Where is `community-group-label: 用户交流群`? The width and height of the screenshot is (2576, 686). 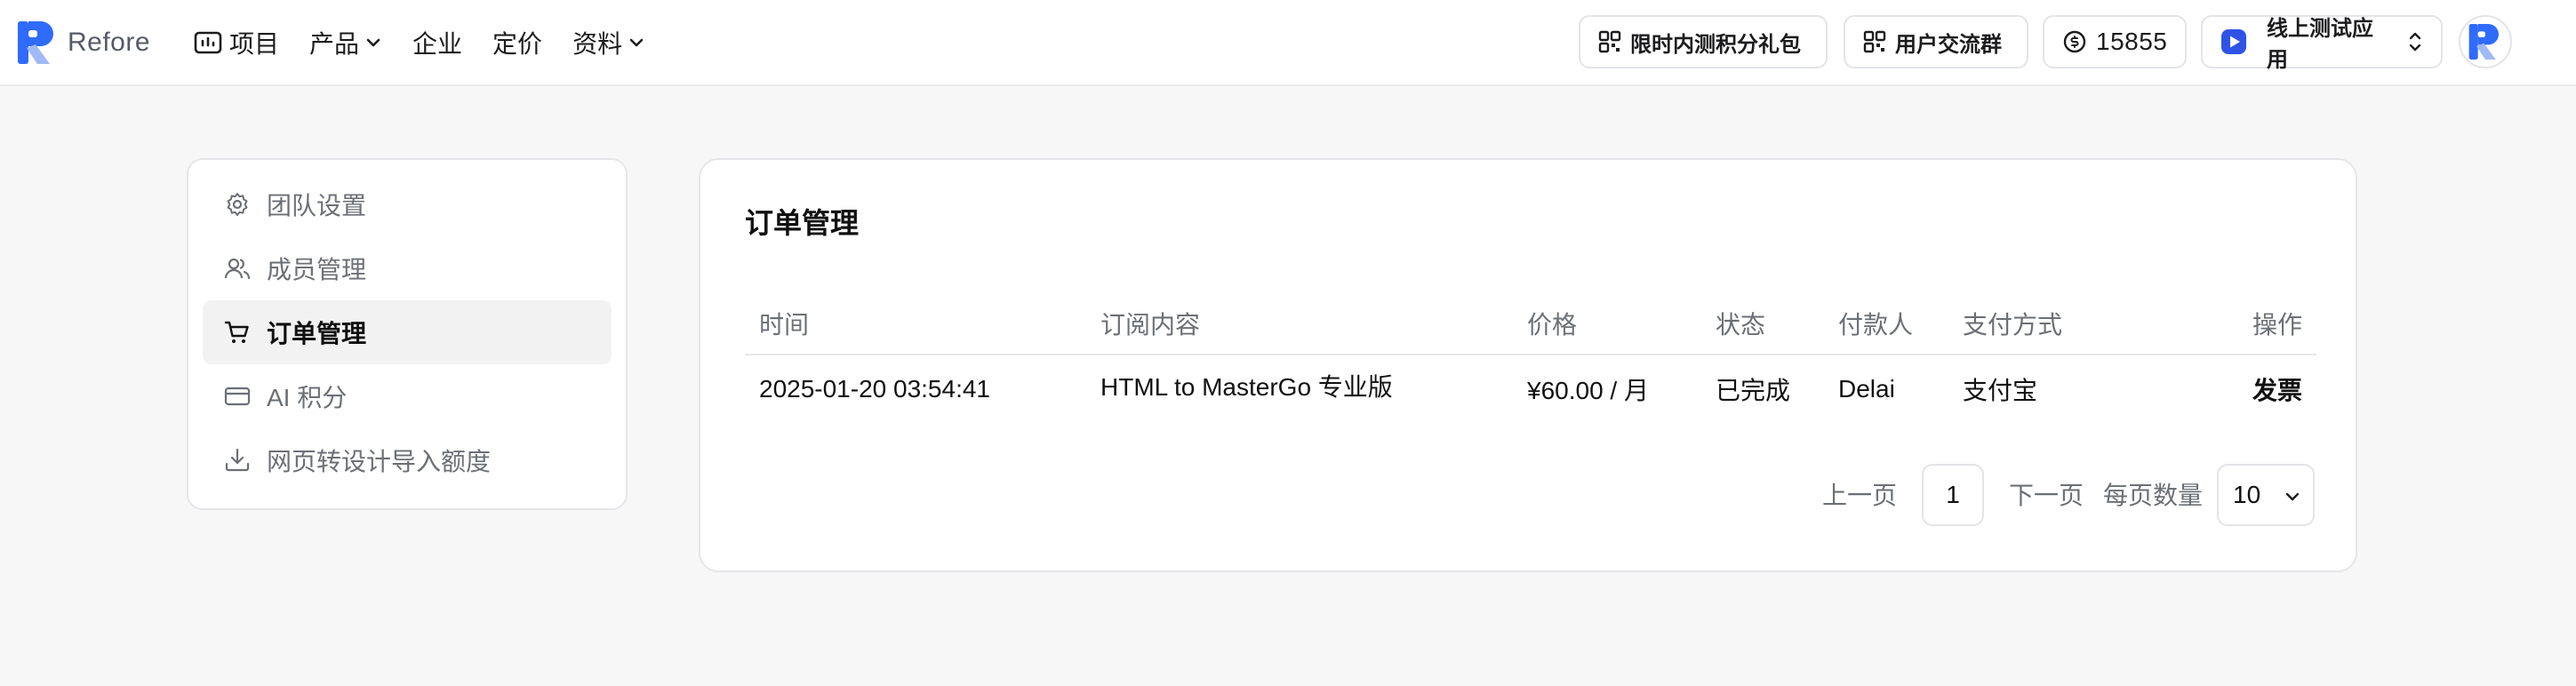
community-group-label: 用户交流群 is located at coordinates (1948, 44).